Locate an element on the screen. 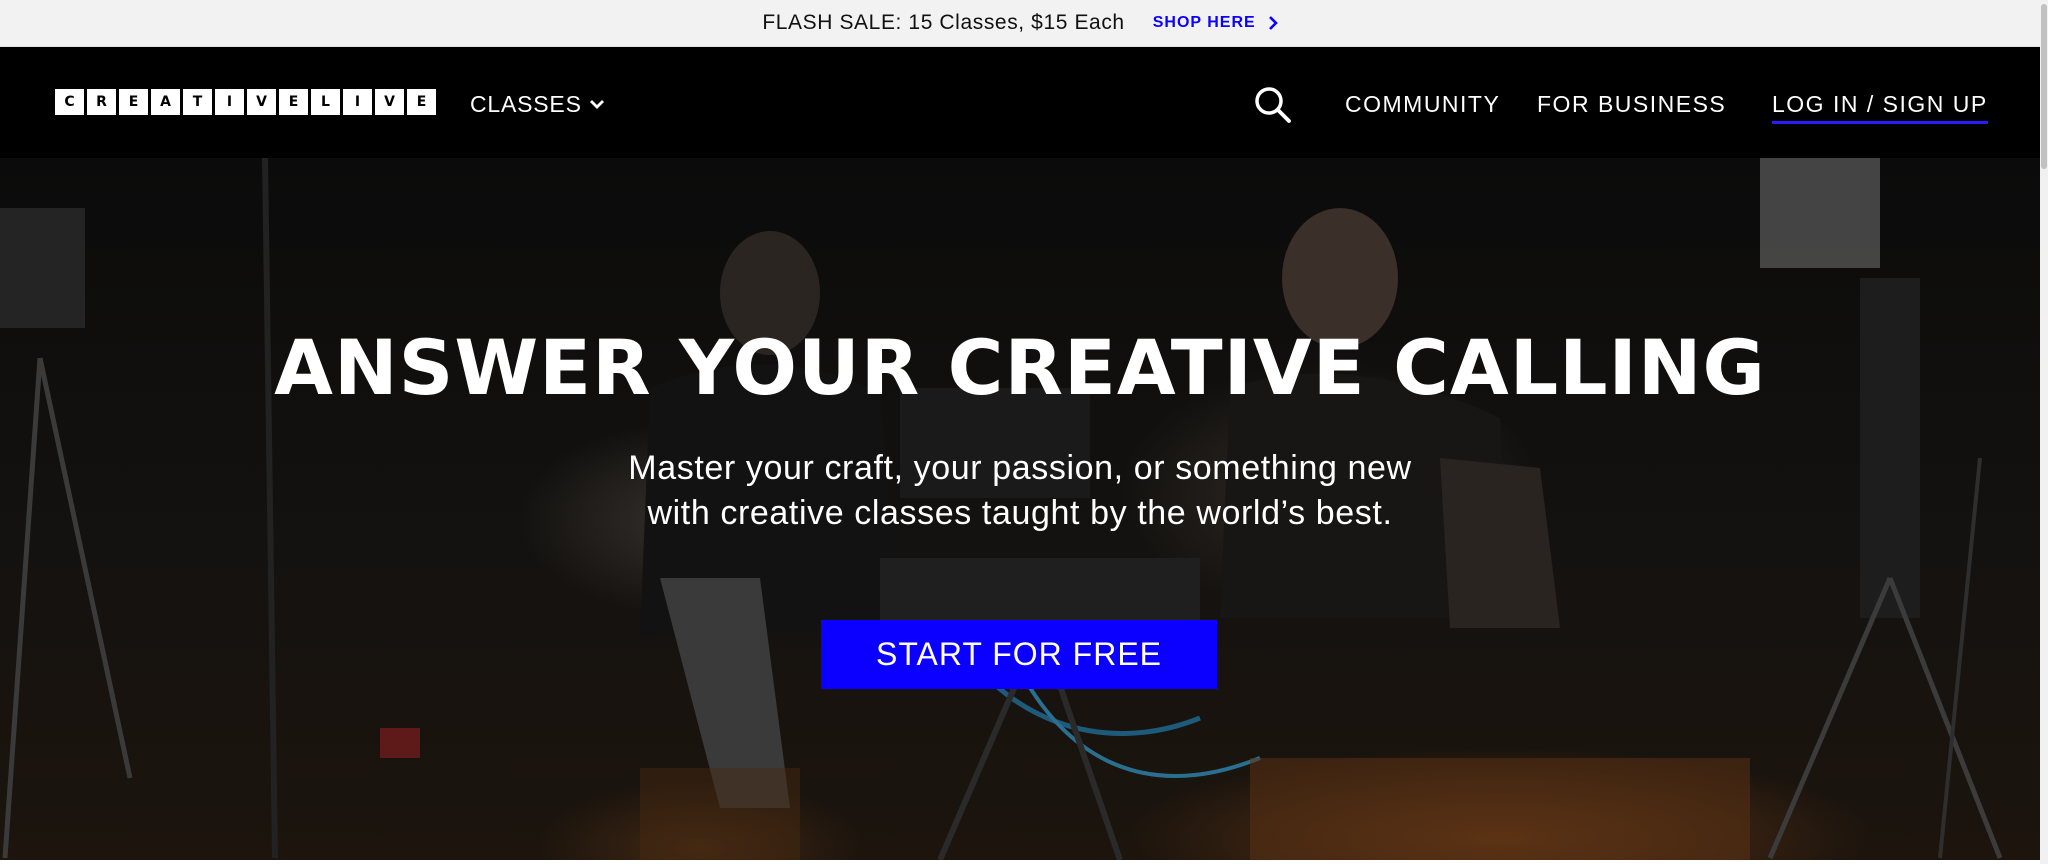 The image size is (2048, 864). classes-menu: CLASSES is located at coordinates (537, 104).